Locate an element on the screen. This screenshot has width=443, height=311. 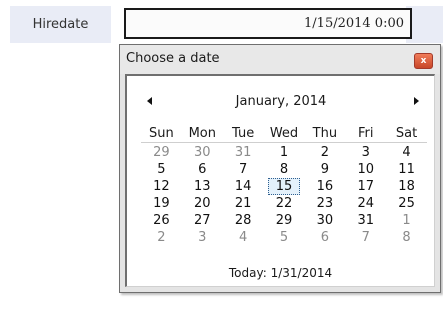
calendar-day: 24 is located at coordinates (365, 203).